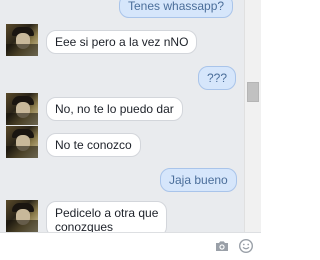 The height and width of the screenshot is (260, 320). Describe the element at coordinates (107, 213) in the screenshot. I see `message-text: Pedicelo a otra que` at that location.